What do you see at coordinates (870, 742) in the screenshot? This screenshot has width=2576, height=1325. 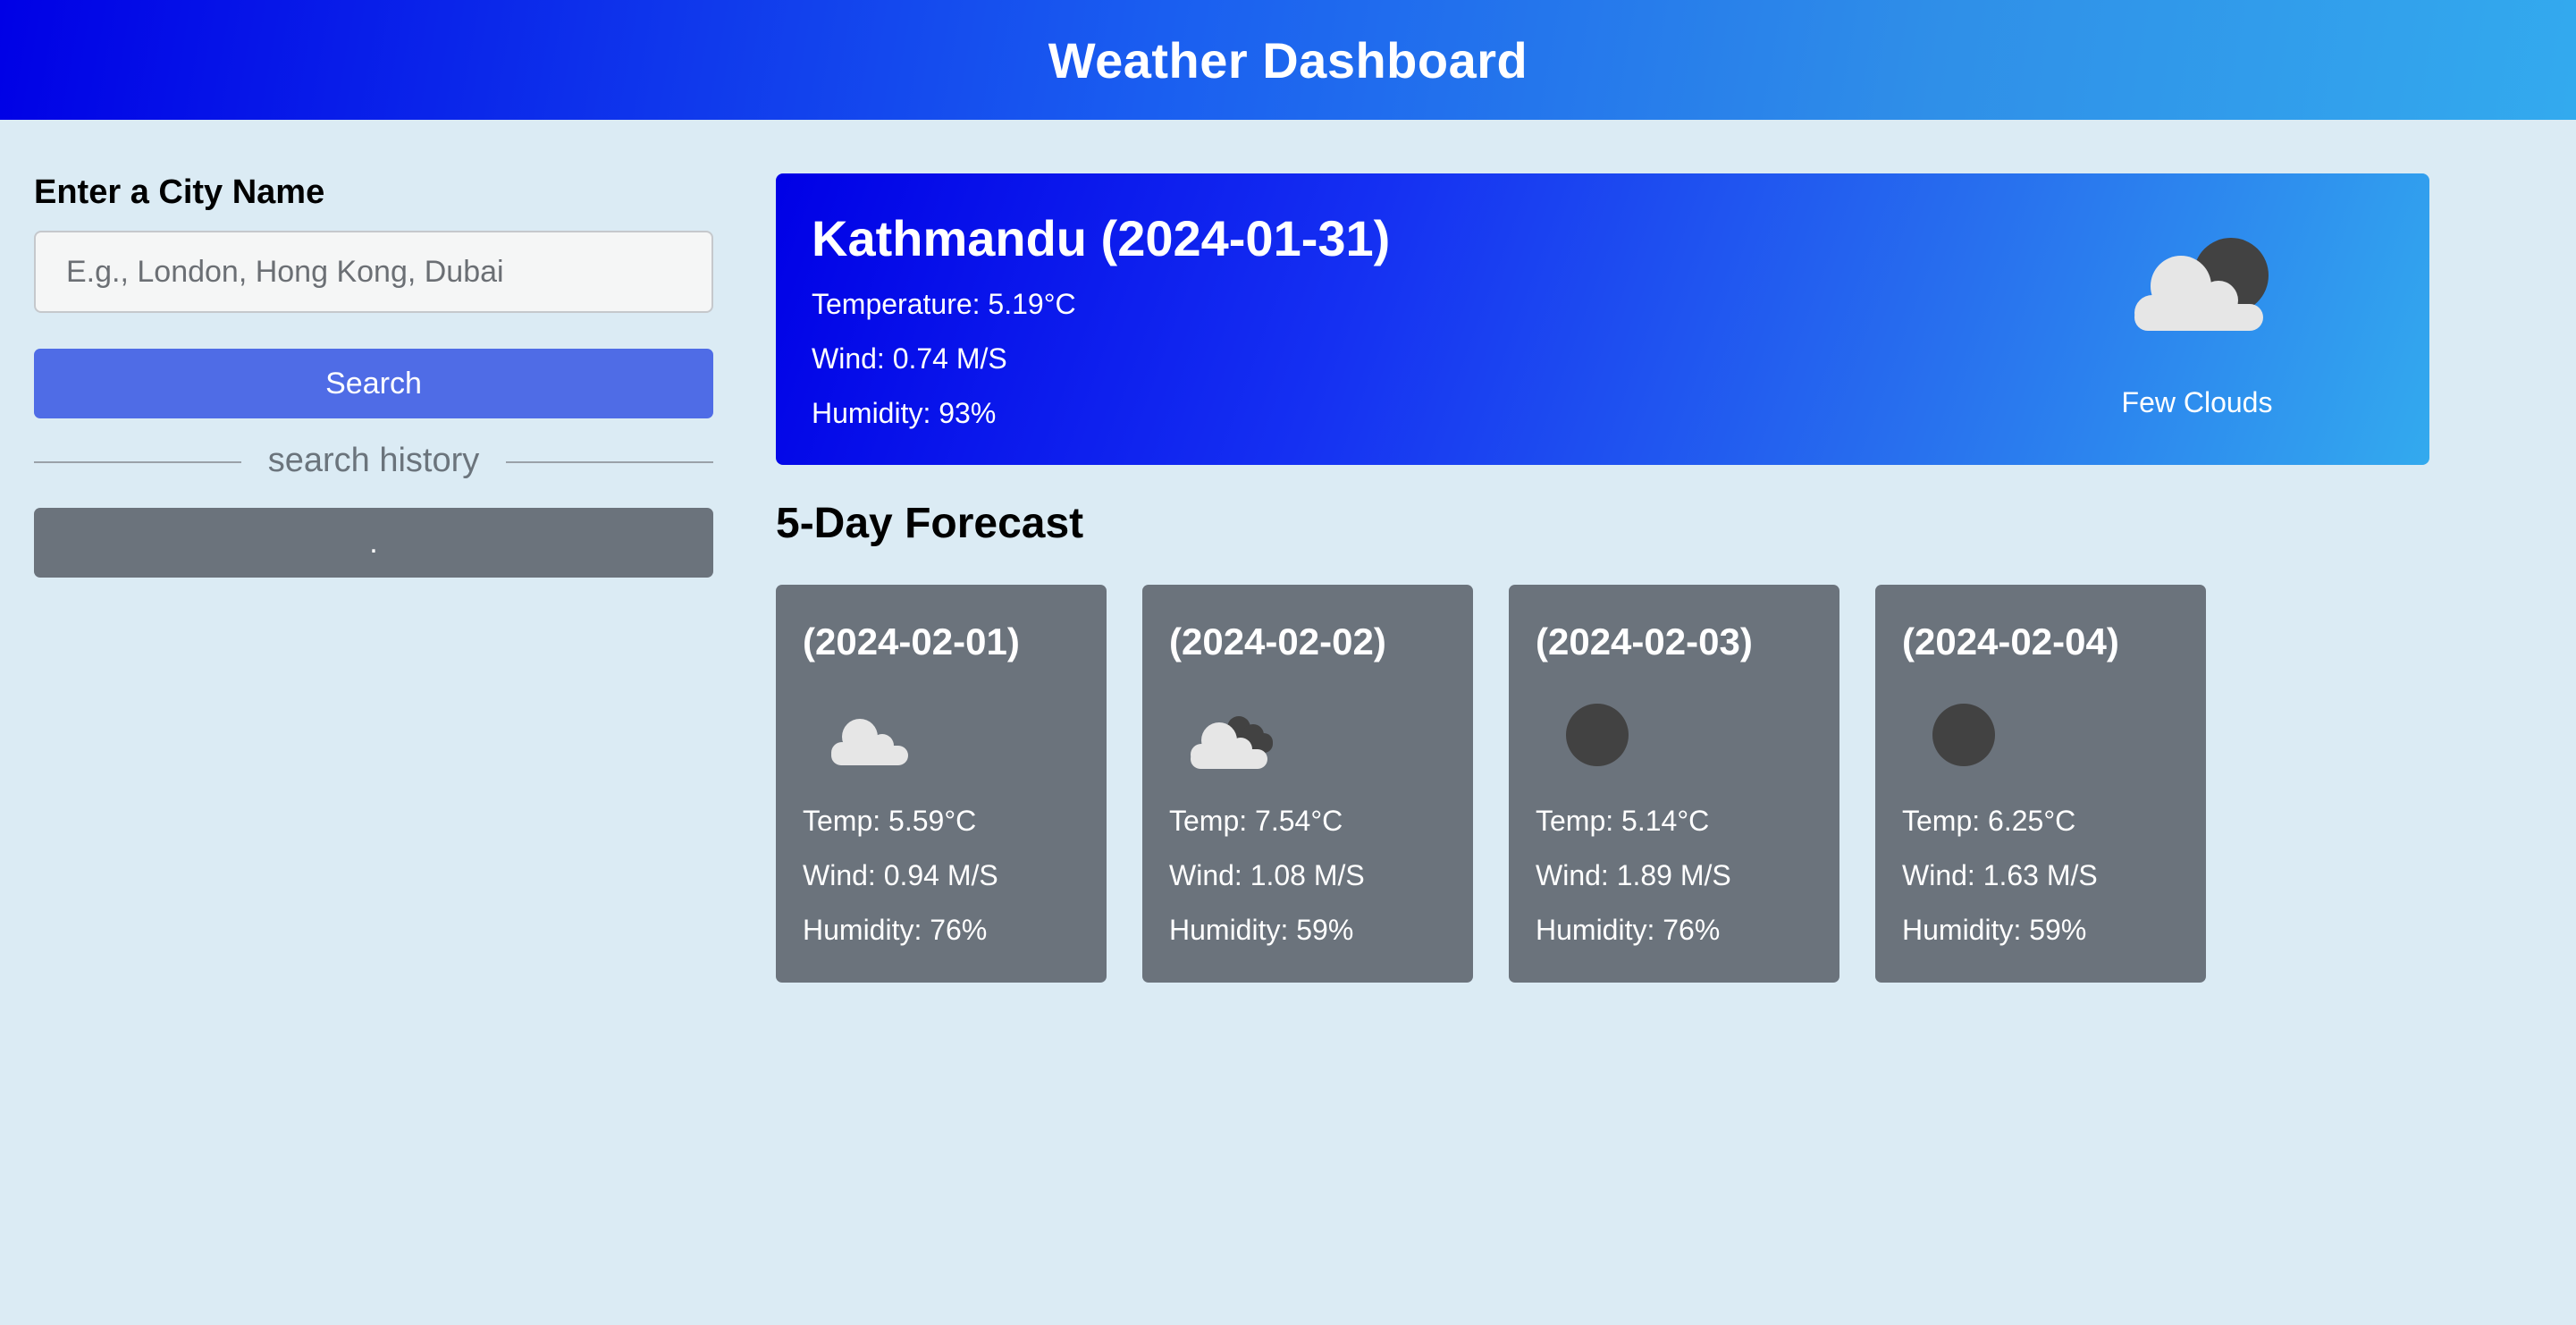 I see `cloud-icon` at bounding box center [870, 742].